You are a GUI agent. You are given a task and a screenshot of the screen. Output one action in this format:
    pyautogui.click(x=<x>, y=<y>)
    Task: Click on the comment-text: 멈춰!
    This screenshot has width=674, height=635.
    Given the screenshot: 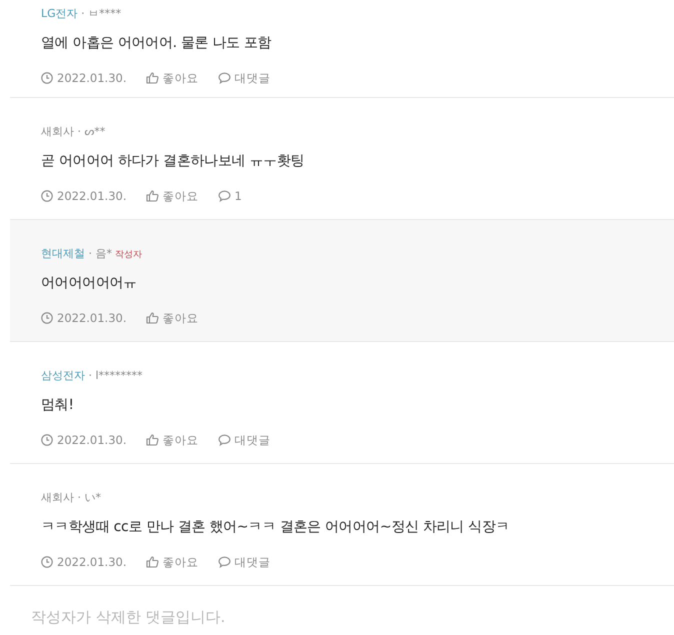 What is the action you would take?
    pyautogui.click(x=58, y=405)
    